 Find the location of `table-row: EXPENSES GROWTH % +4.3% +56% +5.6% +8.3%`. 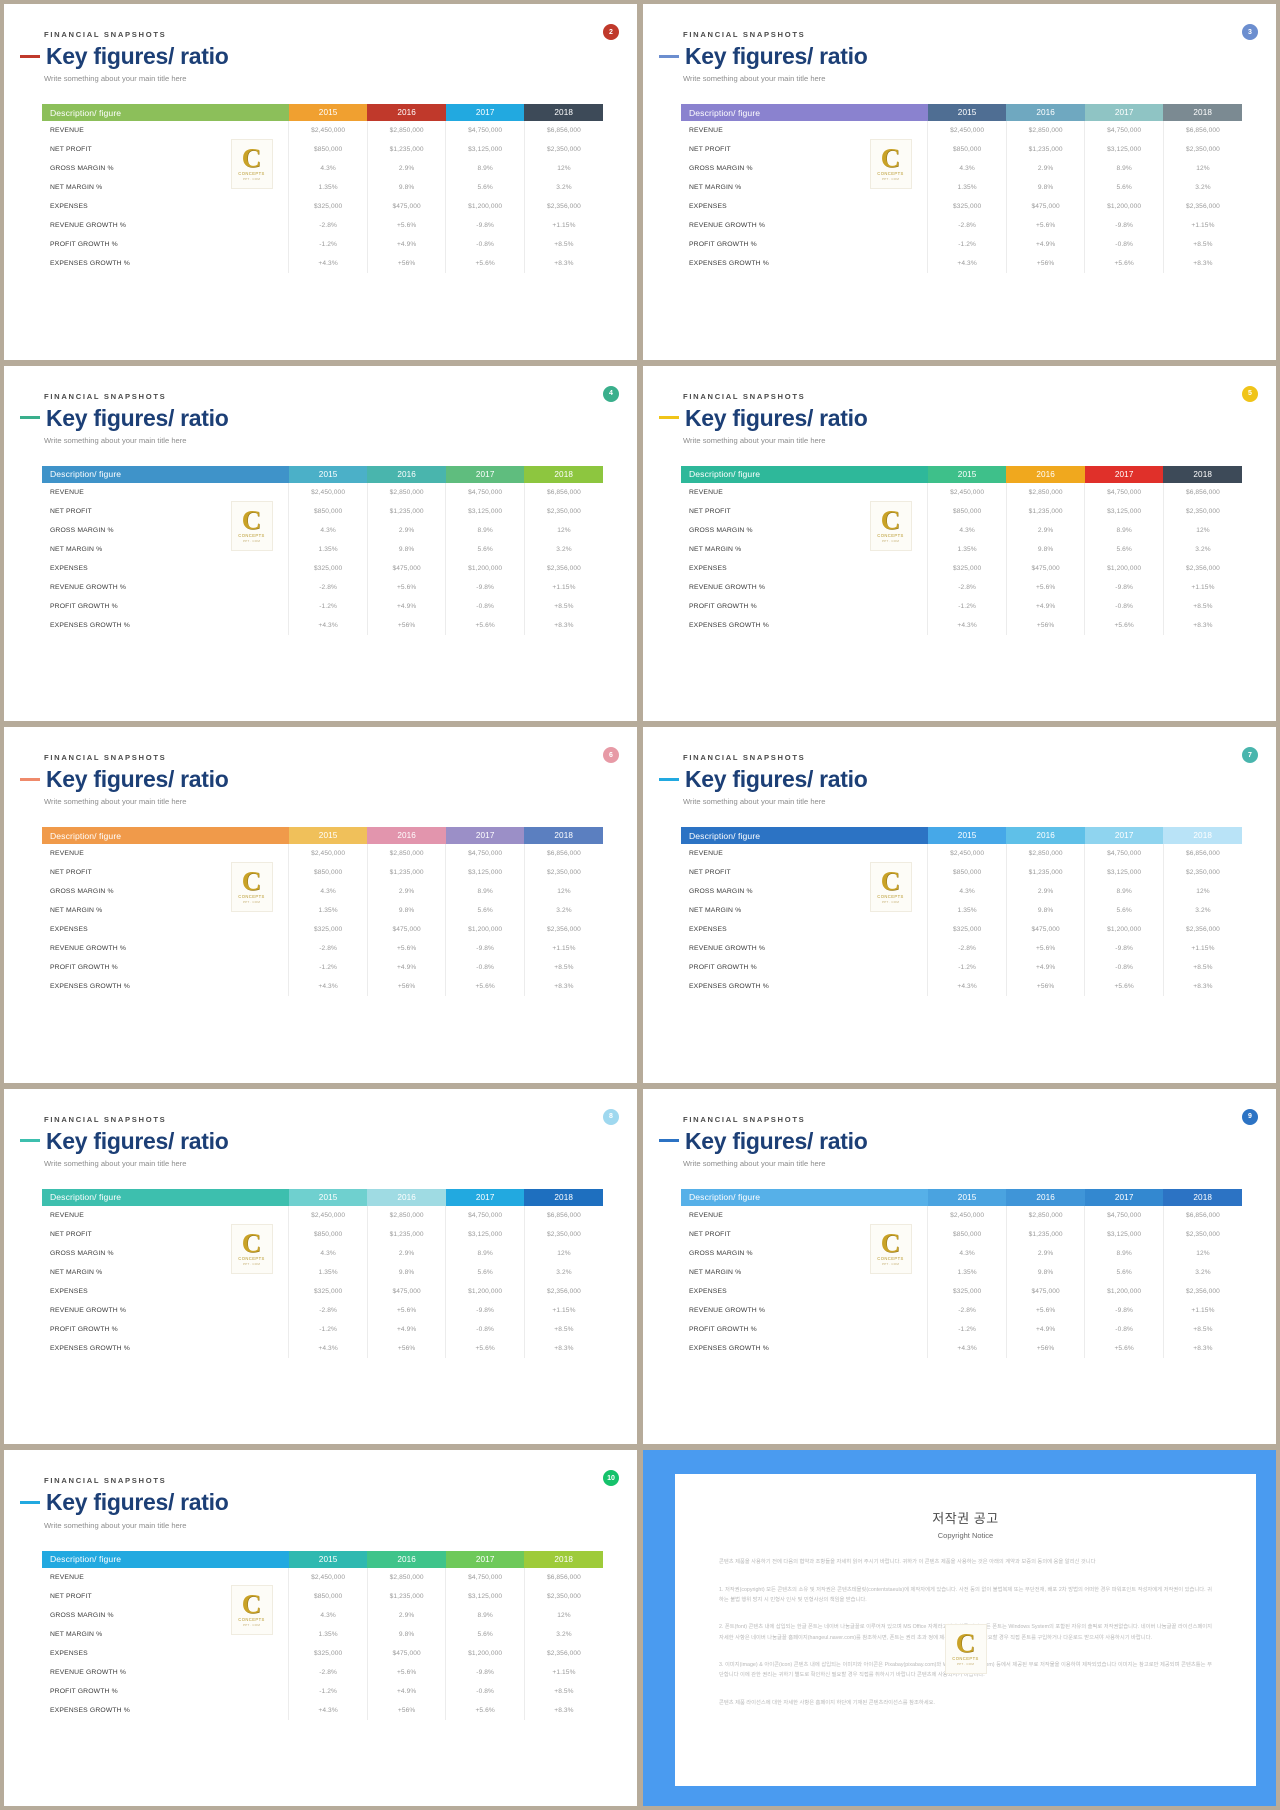

table-row: EXPENSES GROWTH % +4.3% +56% +5.6% +8.3% is located at coordinates (961, 264).